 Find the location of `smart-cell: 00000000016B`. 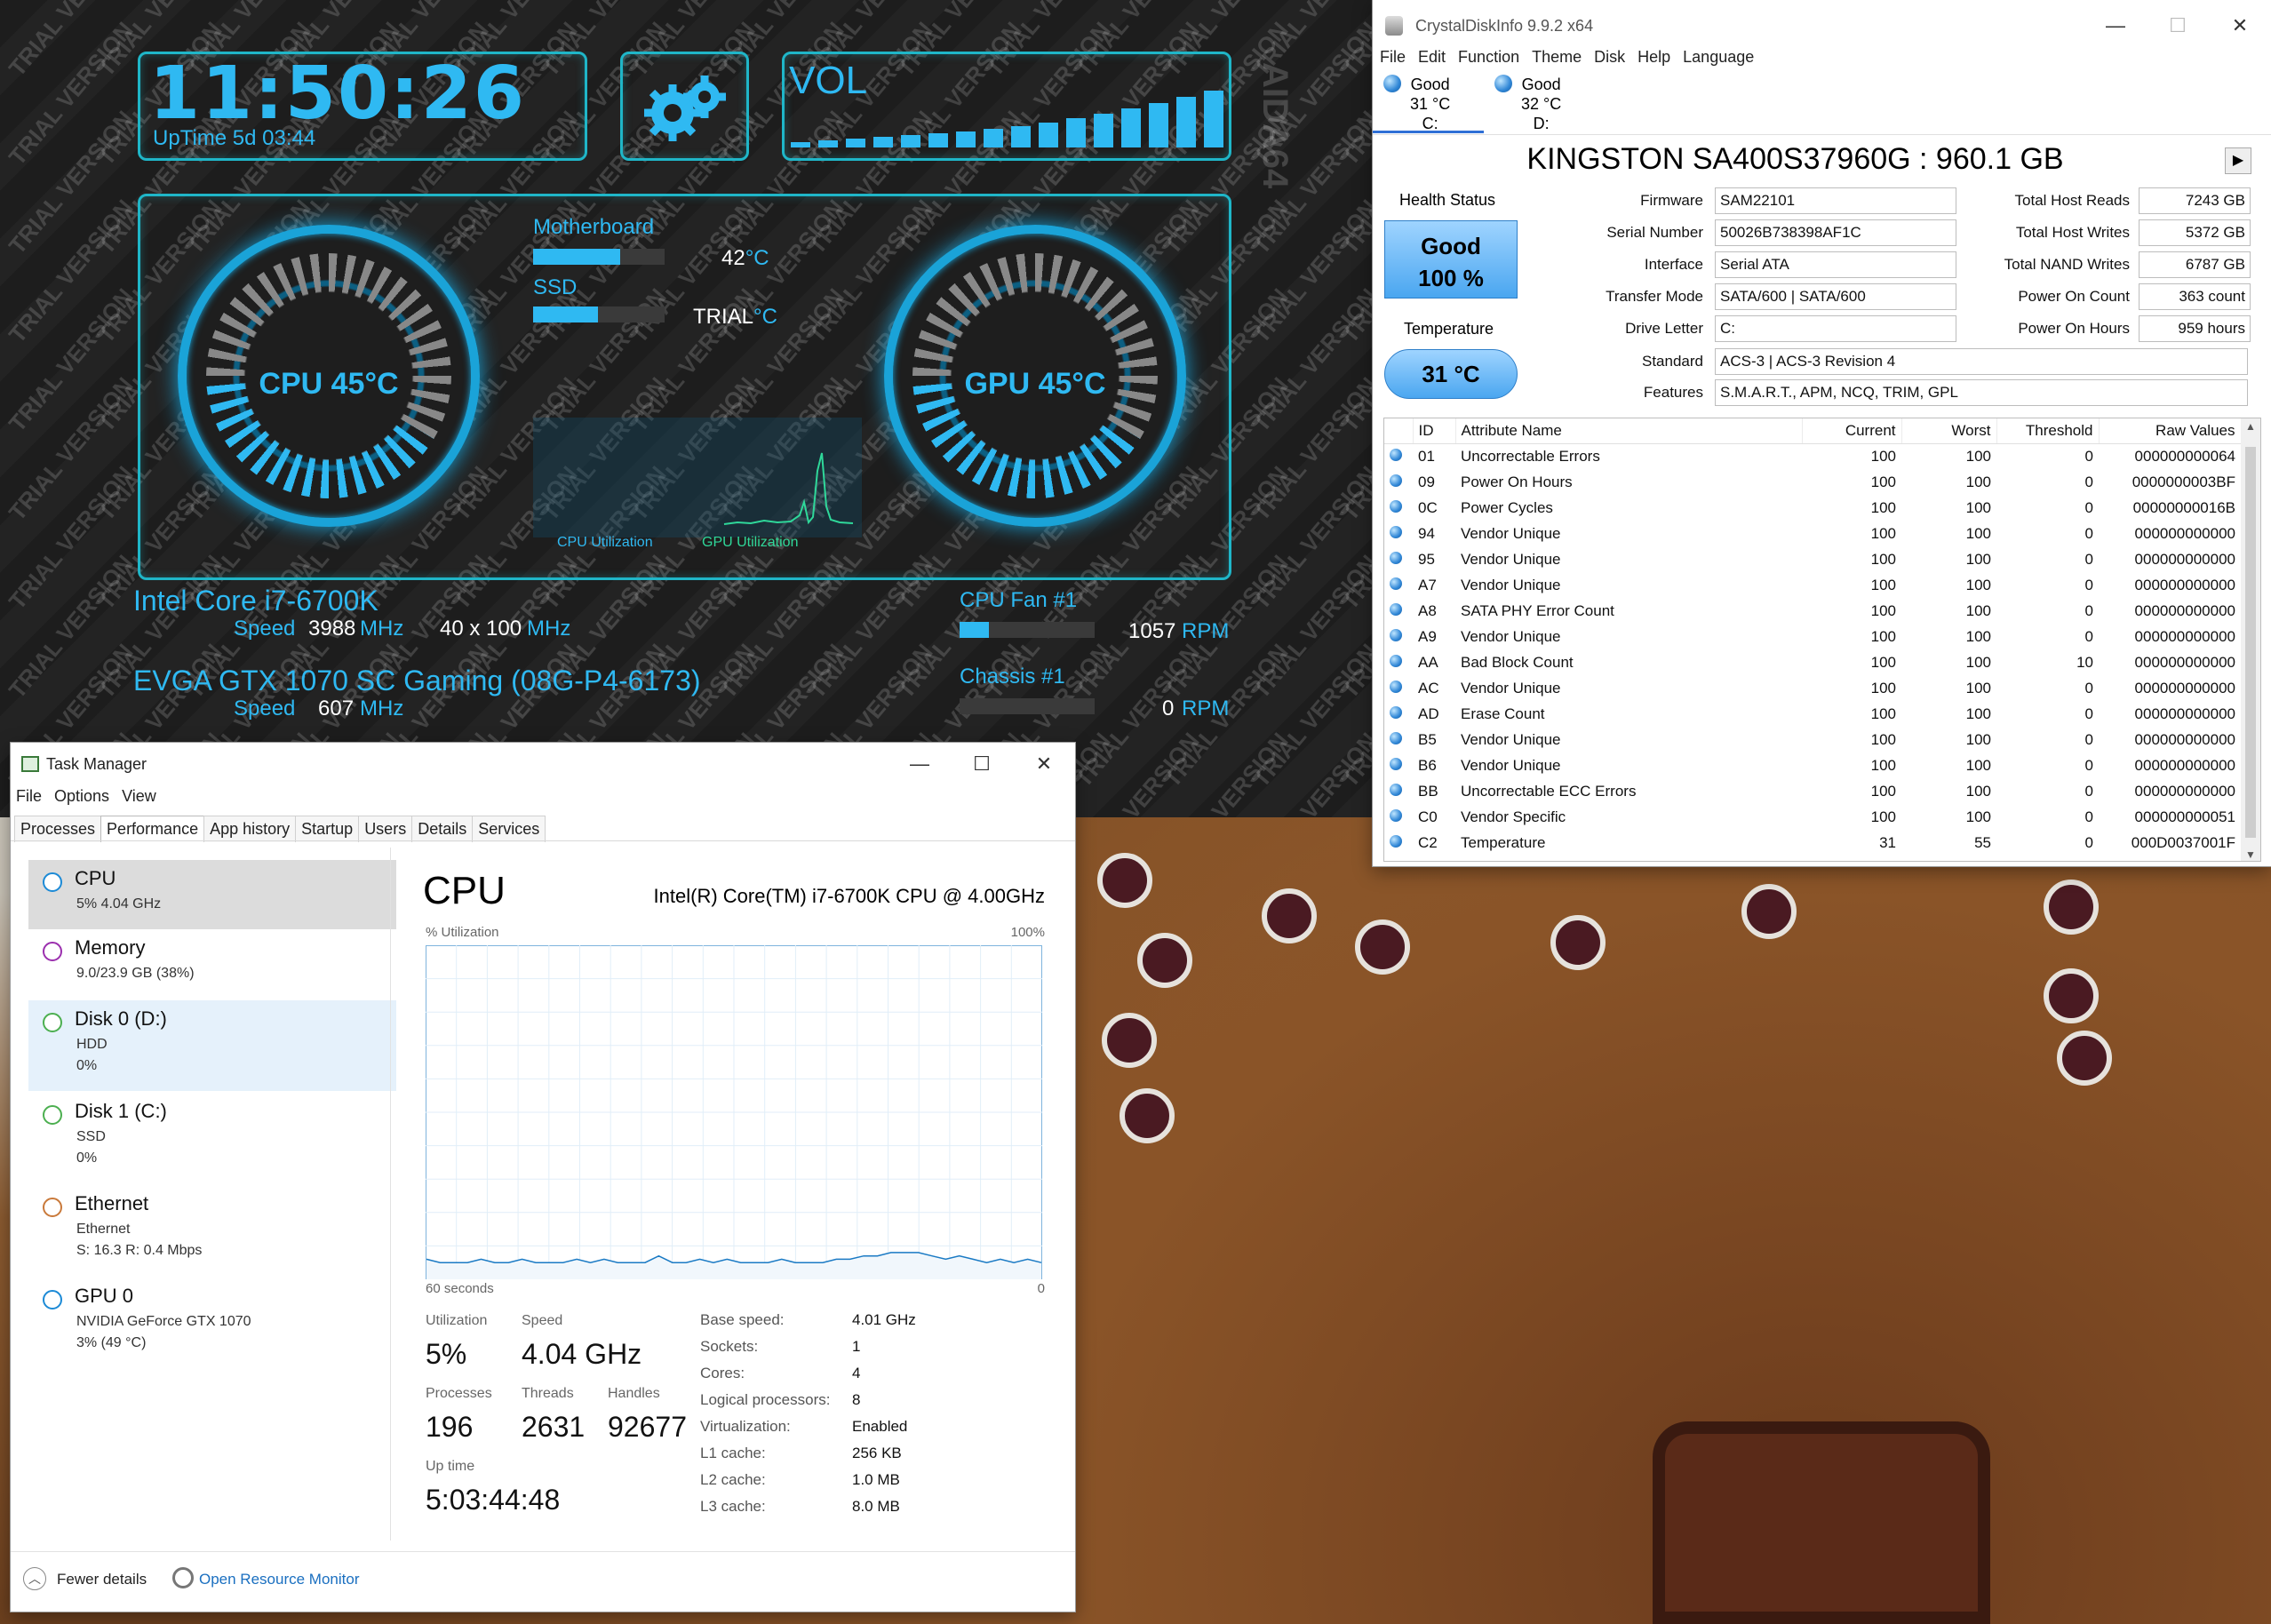

smart-cell: 00000000016B is located at coordinates (2184, 507).